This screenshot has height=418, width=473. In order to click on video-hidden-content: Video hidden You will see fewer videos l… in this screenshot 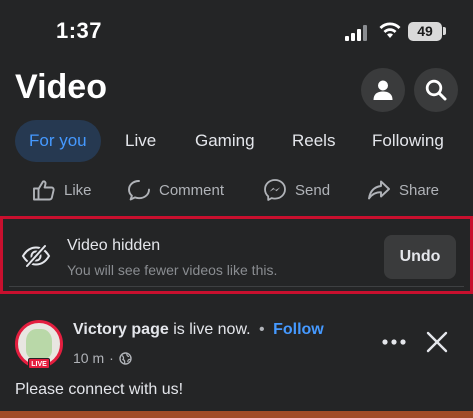, I will do `click(236, 256)`.